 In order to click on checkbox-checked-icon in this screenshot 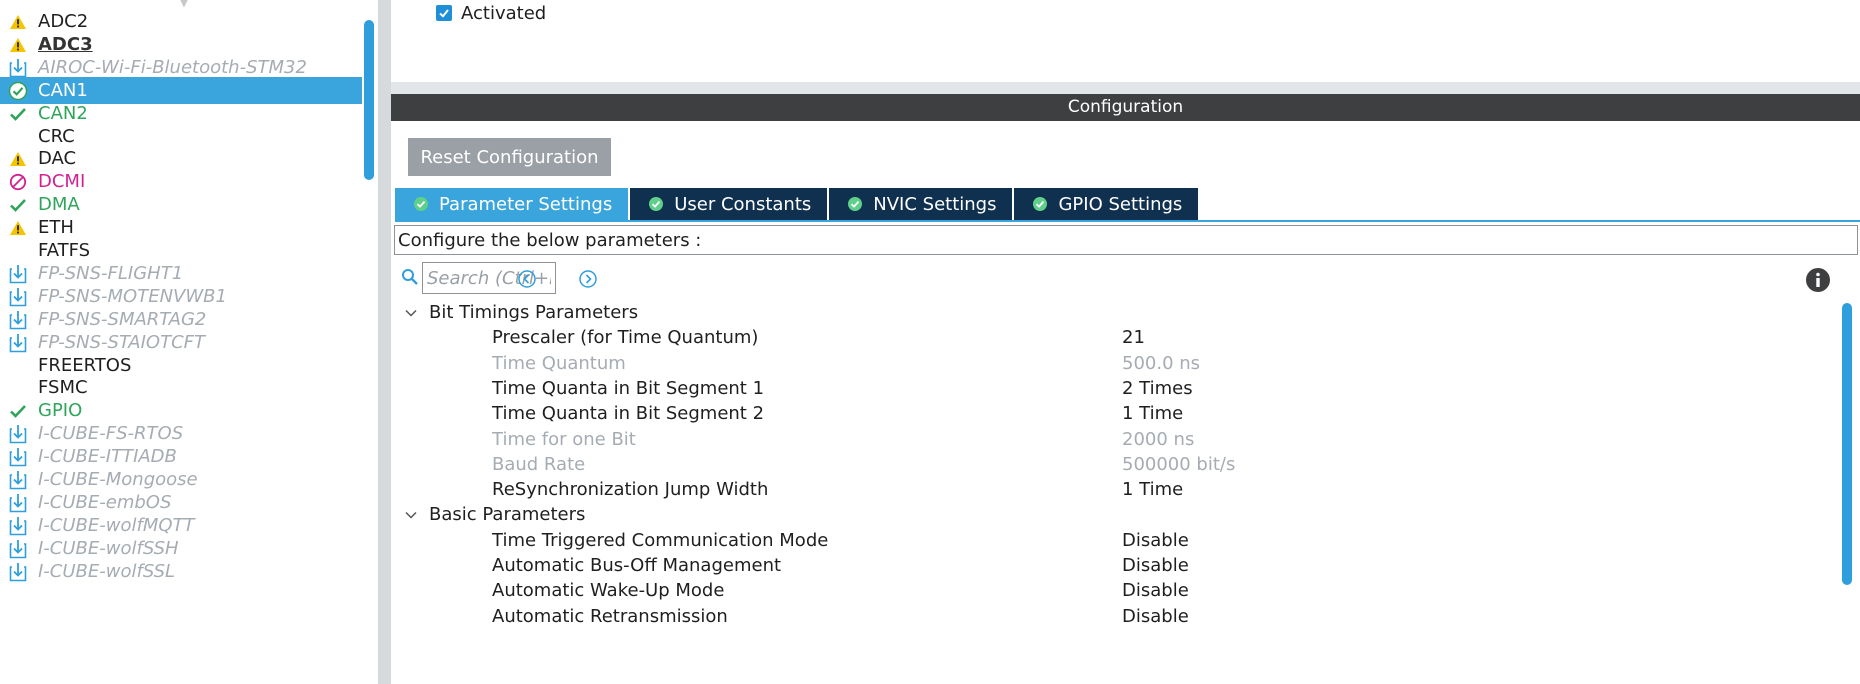, I will do `click(444, 13)`.